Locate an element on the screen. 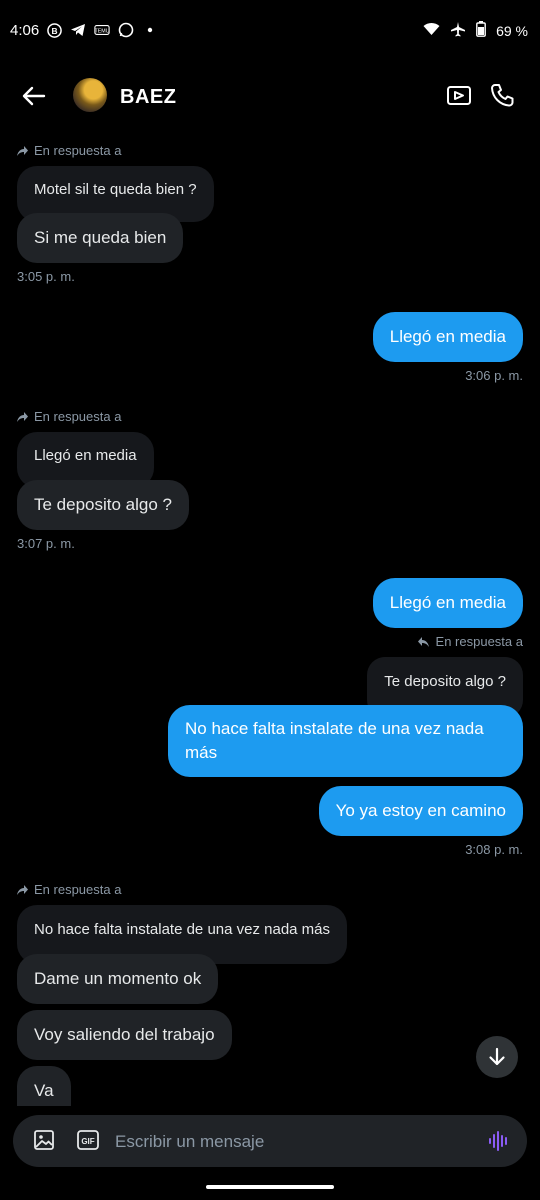 The width and height of the screenshot is (540, 1200). scroll-to-bottom-button is located at coordinates (497, 1057).